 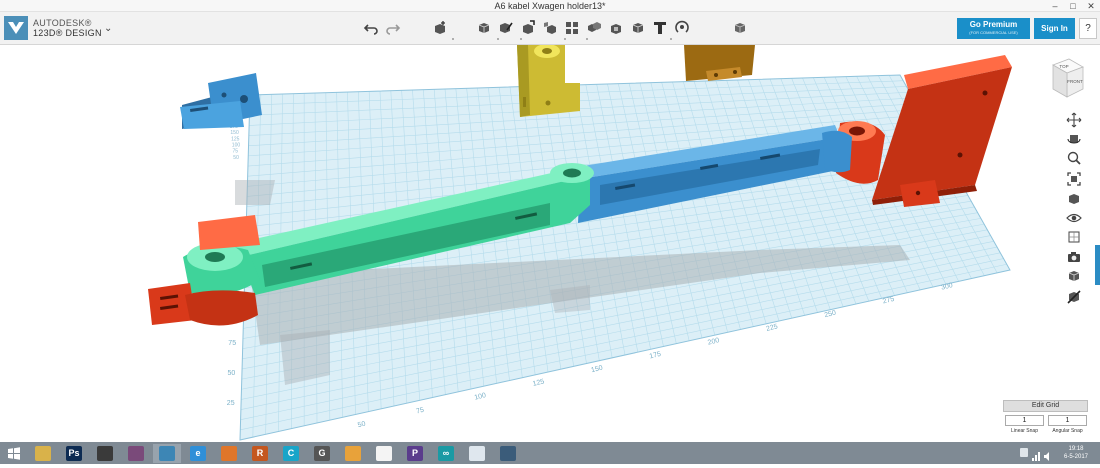 I want to click on construct-icon, so click(x=528, y=28).